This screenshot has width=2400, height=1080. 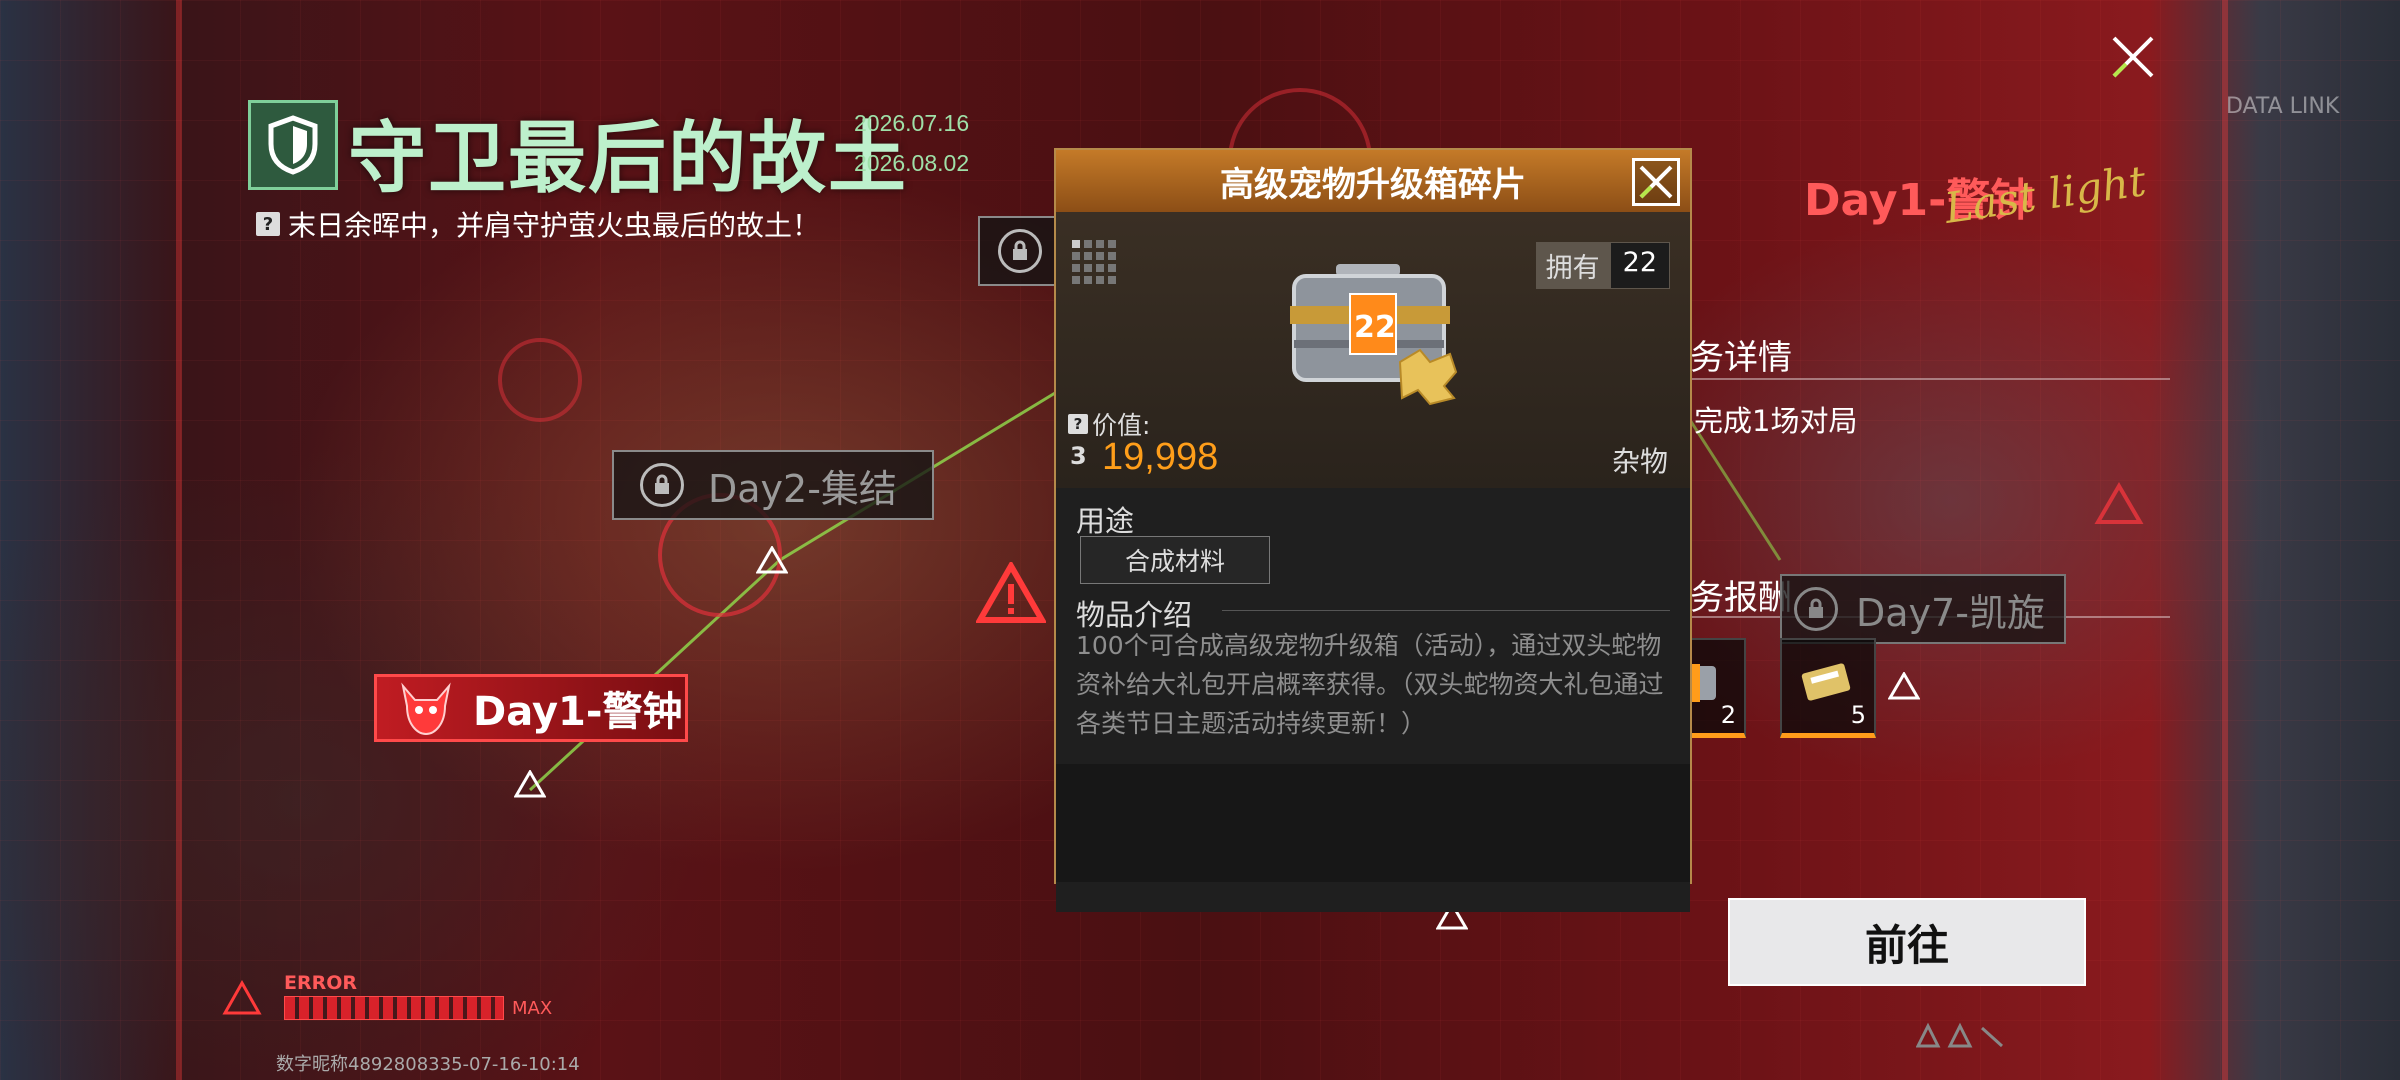 What do you see at coordinates (426, 709) in the screenshot?
I see `demon-icon` at bounding box center [426, 709].